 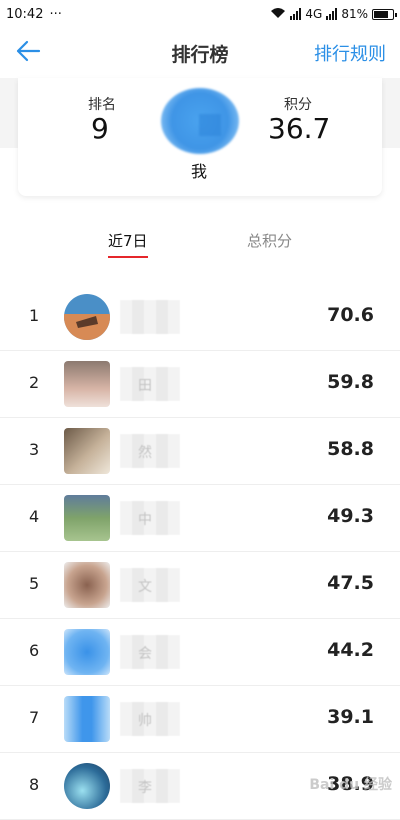 I want to click on arrow-left-icon, so click(x=28, y=53).